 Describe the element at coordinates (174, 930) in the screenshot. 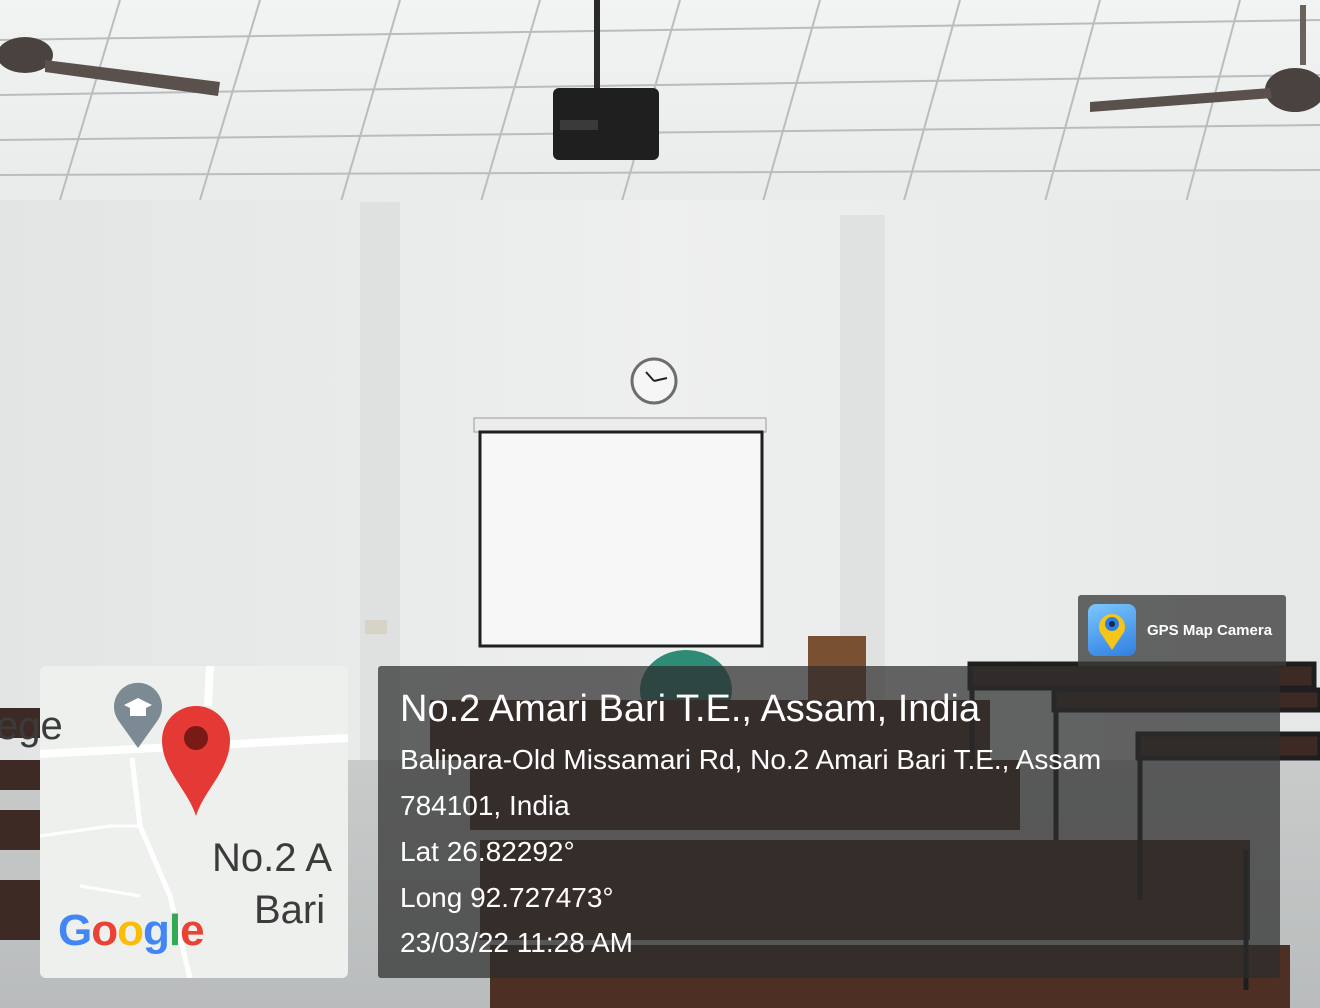

I see `google-logo-letter: l` at that location.